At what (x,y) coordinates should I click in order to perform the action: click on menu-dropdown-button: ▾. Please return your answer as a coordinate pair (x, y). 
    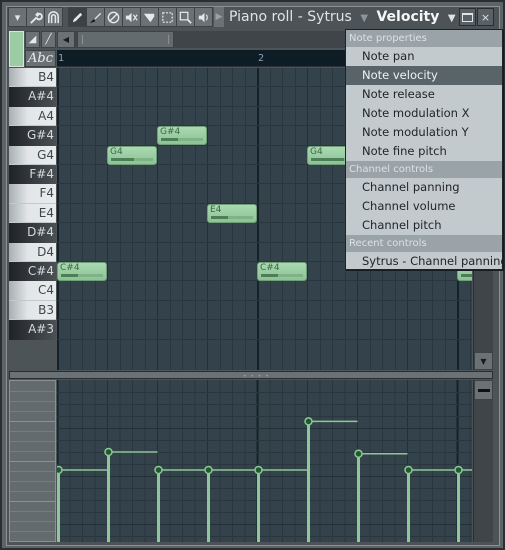
    Looking at the image, I should click on (17, 17).